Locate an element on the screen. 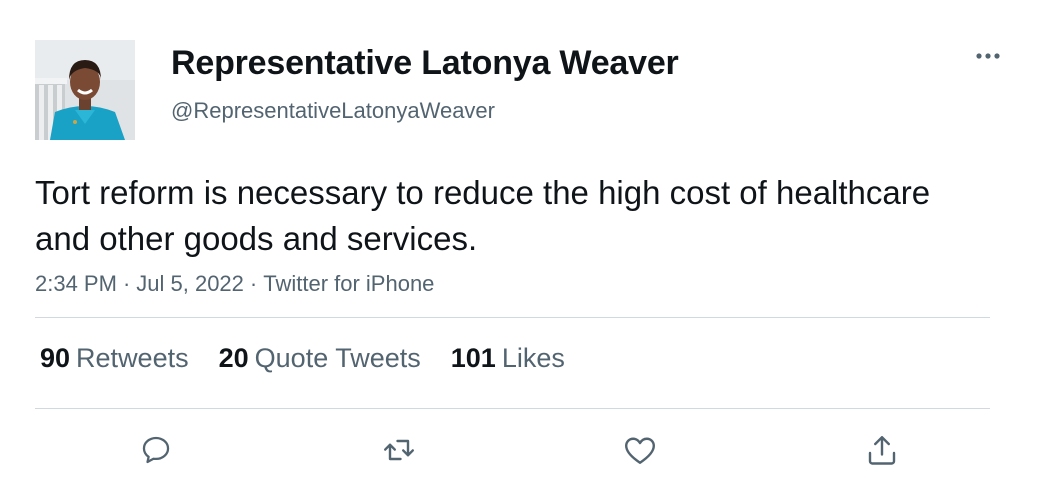 The height and width of the screenshot is (480, 1050). heart-icon is located at coordinates (640, 450).